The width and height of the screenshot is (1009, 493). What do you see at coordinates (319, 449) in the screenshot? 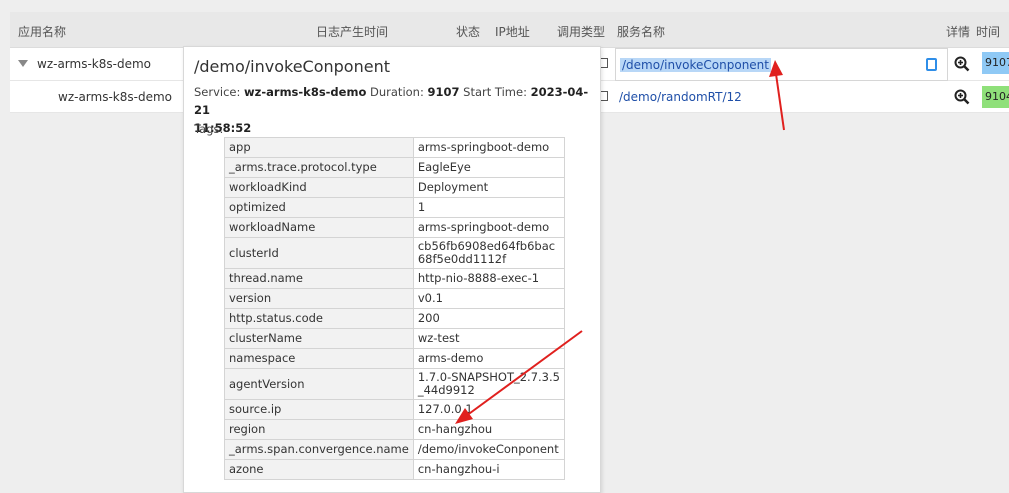
I see `tag-key: _arms.span.convergence.name` at bounding box center [319, 449].